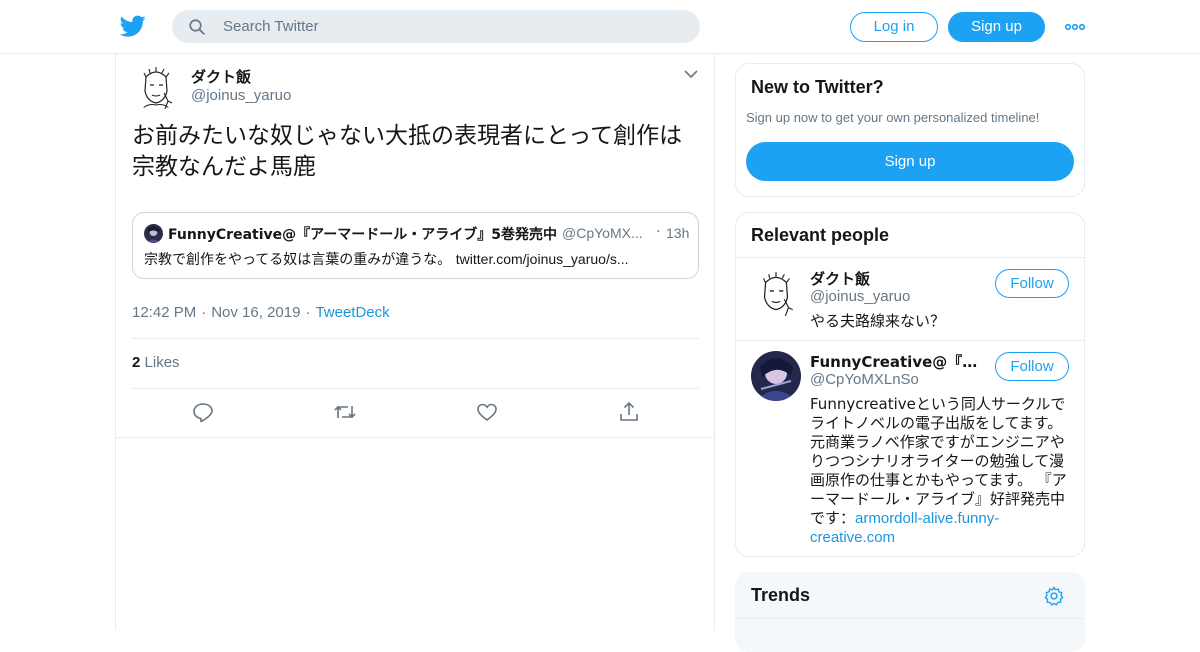 Image resolution: width=1200 pixels, height=652 pixels. What do you see at coordinates (781, 595) in the screenshot?
I see `trends-title: Trends` at bounding box center [781, 595].